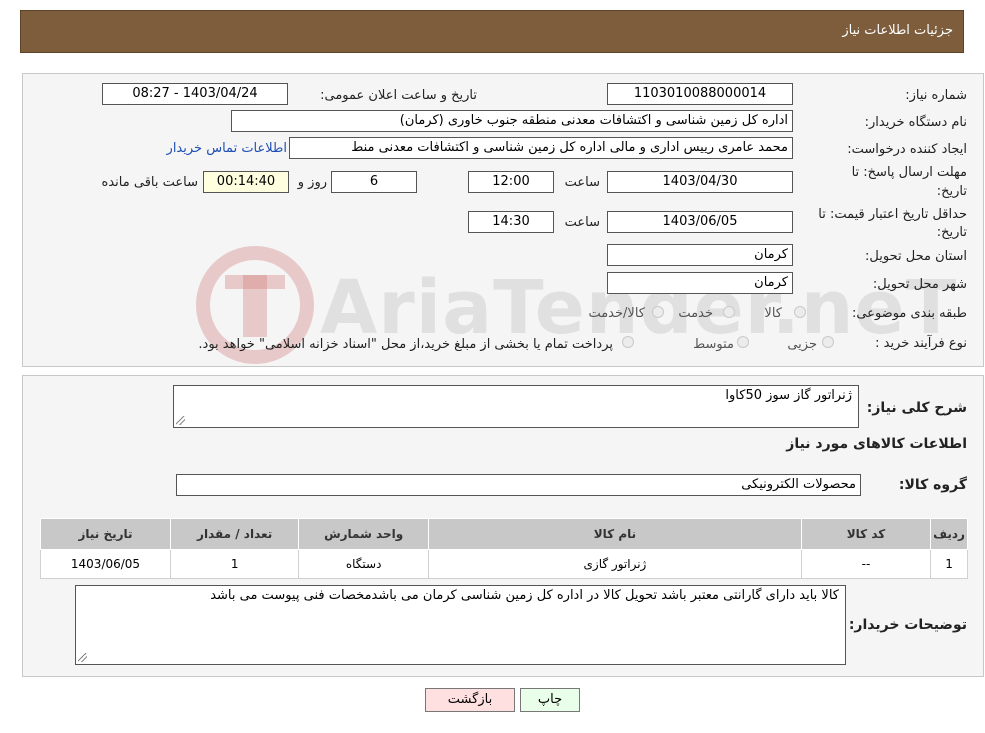 The width and height of the screenshot is (985, 733). I want to click on province-label: استان محل تحویل:, so click(916, 256).